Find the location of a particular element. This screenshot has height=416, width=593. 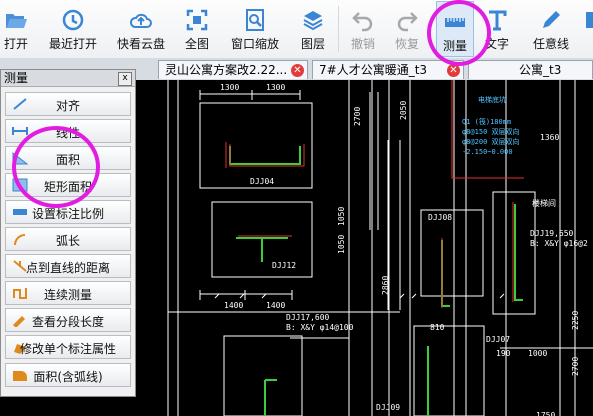

clock-history-icon is located at coordinates (73, 20).